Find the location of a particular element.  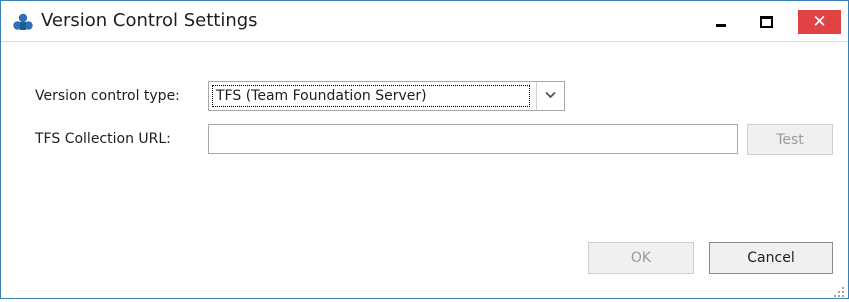

maximize-icon is located at coordinates (766, 22).